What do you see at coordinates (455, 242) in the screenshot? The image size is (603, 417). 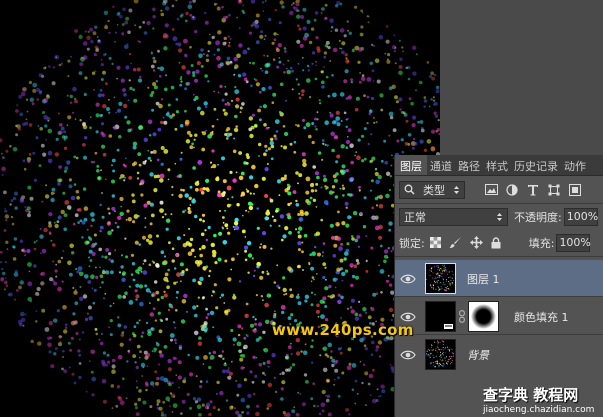 I see `brush-icon` at bounding box center [455, 242].